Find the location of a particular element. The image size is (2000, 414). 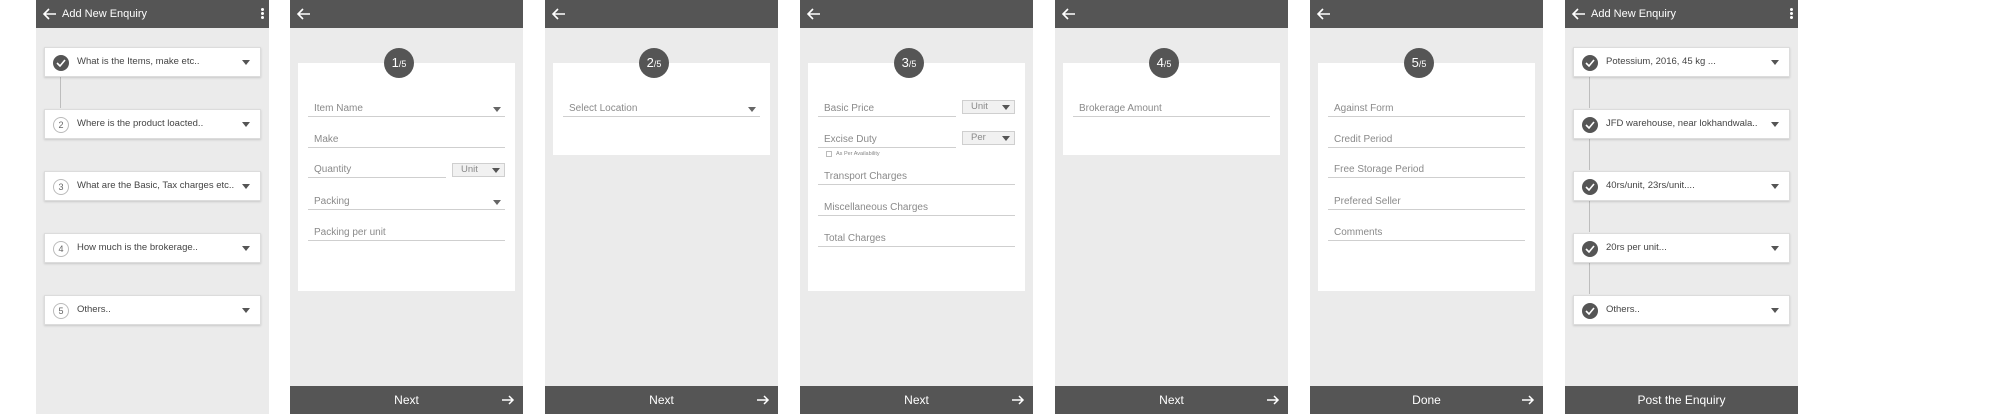

summary-label: JFD warehouse, near lokhandwala.. is located at coordinates (1682, 123).